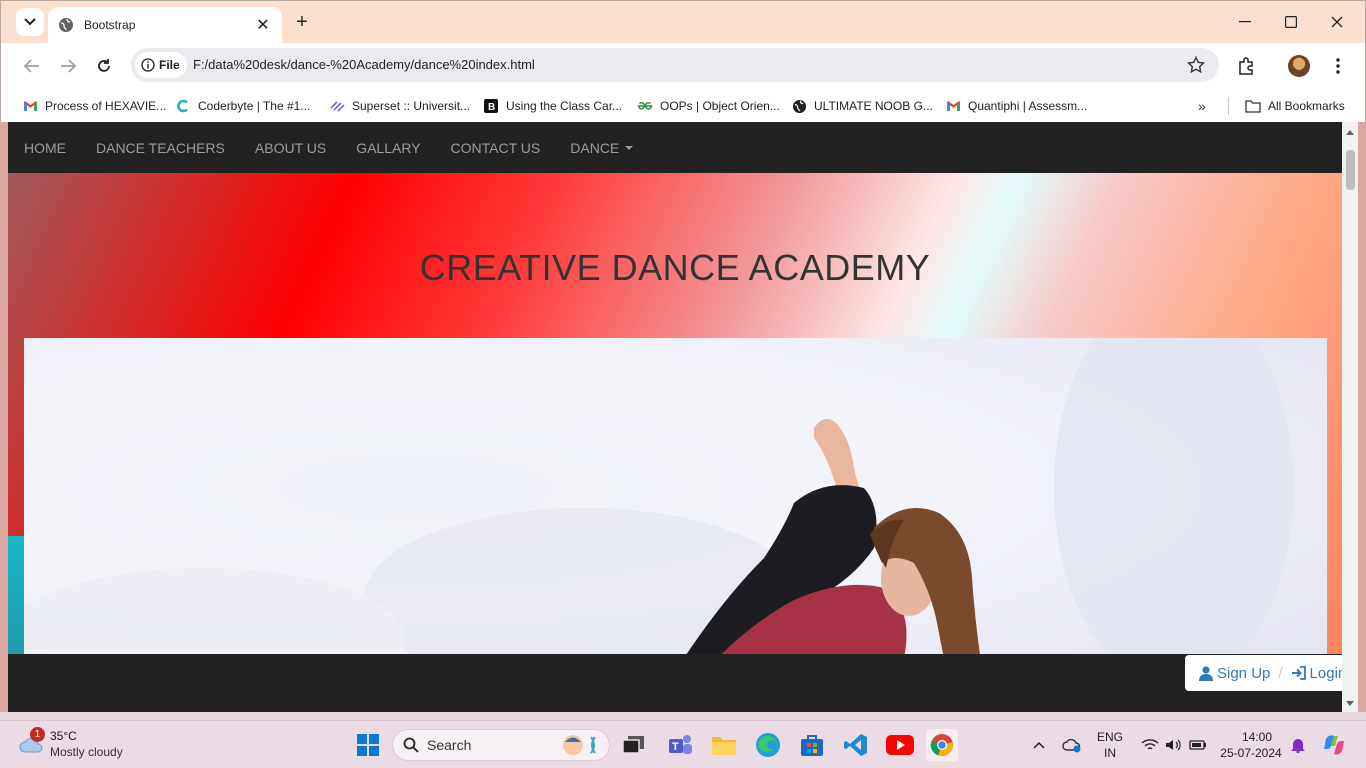  I want to click on teams-app: T, so click(680, 745).